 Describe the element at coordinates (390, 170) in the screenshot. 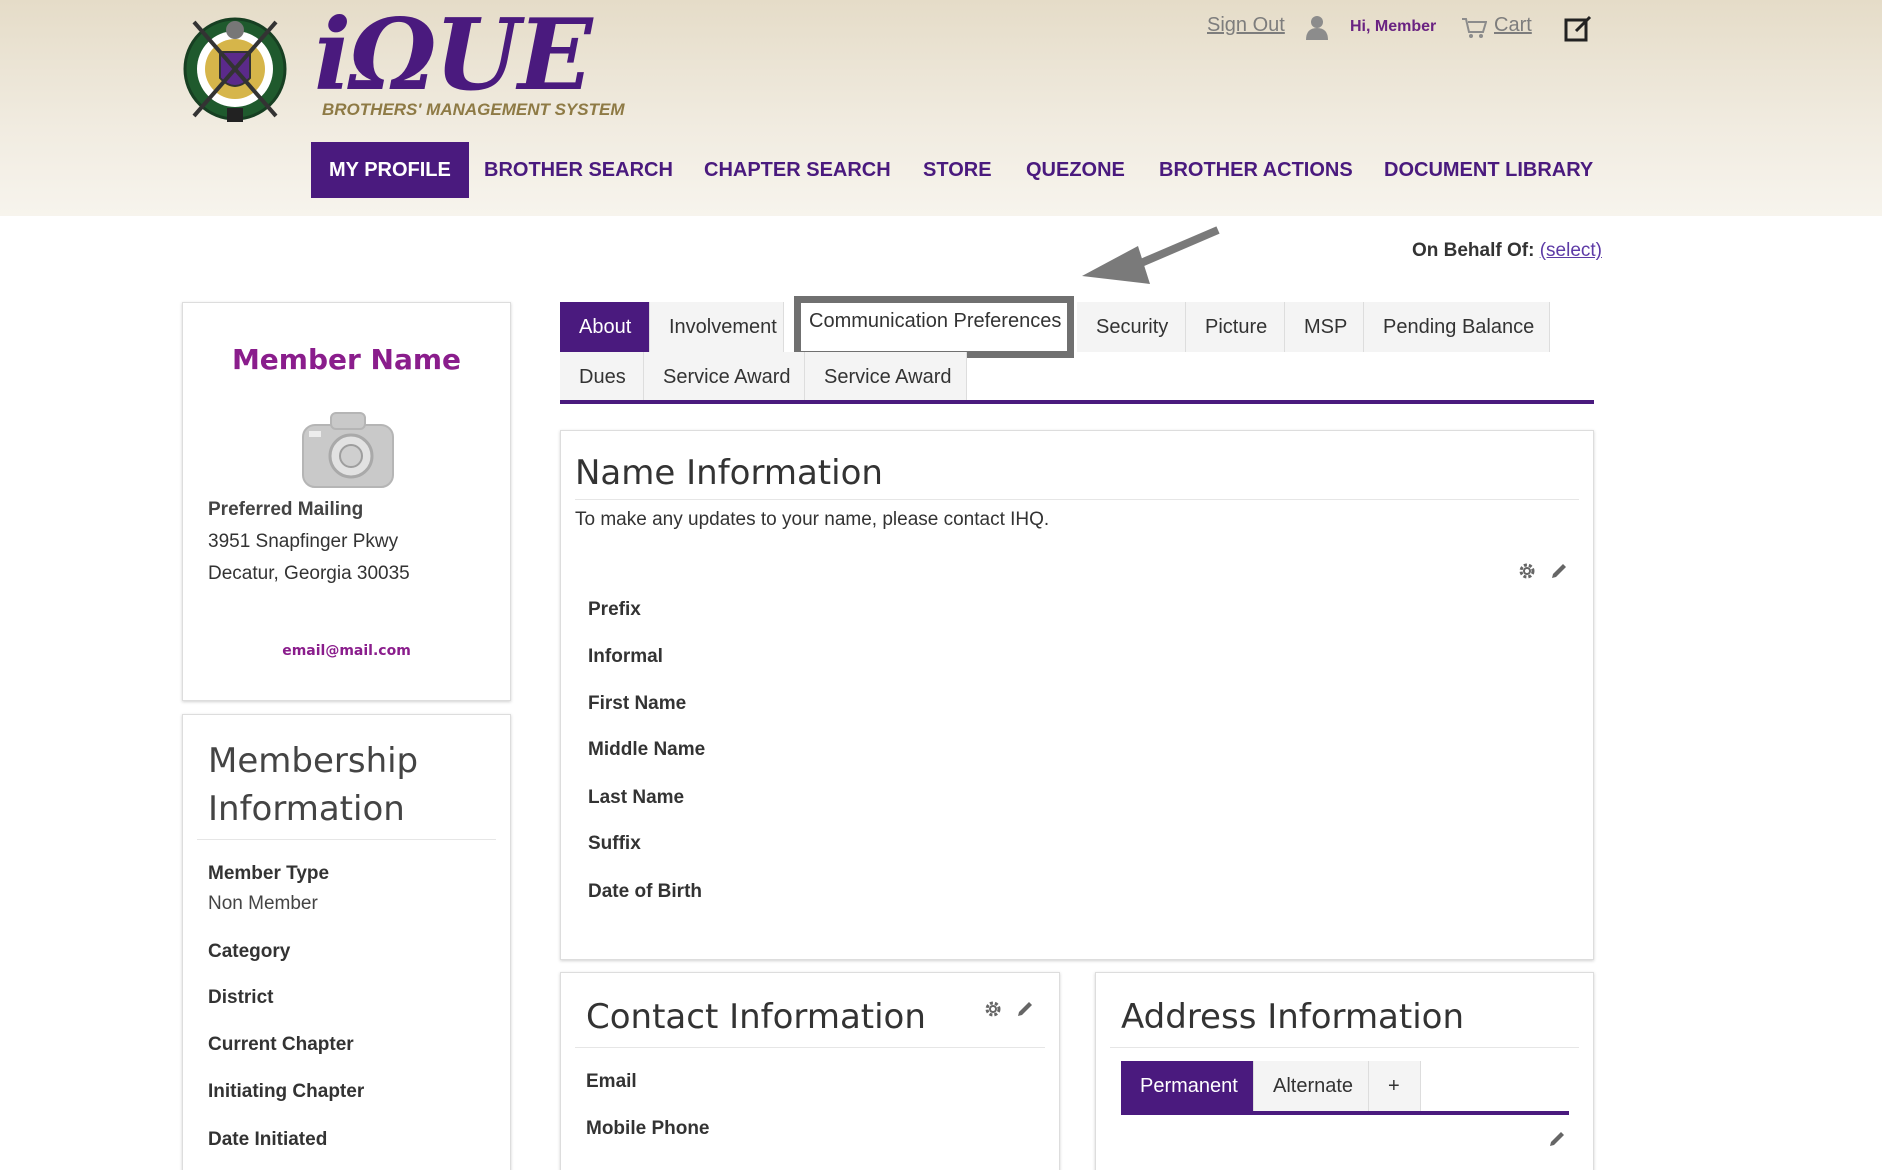

I see `nav-my-profile: MY PROFILE` at that location.